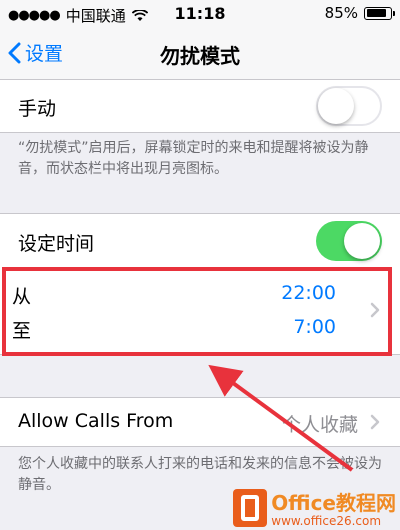 The width and height of the screenshot is (400, 530). What do you see at coordinates (341, 13) in the screenshot?
I see `battery-percent: 85%` at bounding box center [341, 13].